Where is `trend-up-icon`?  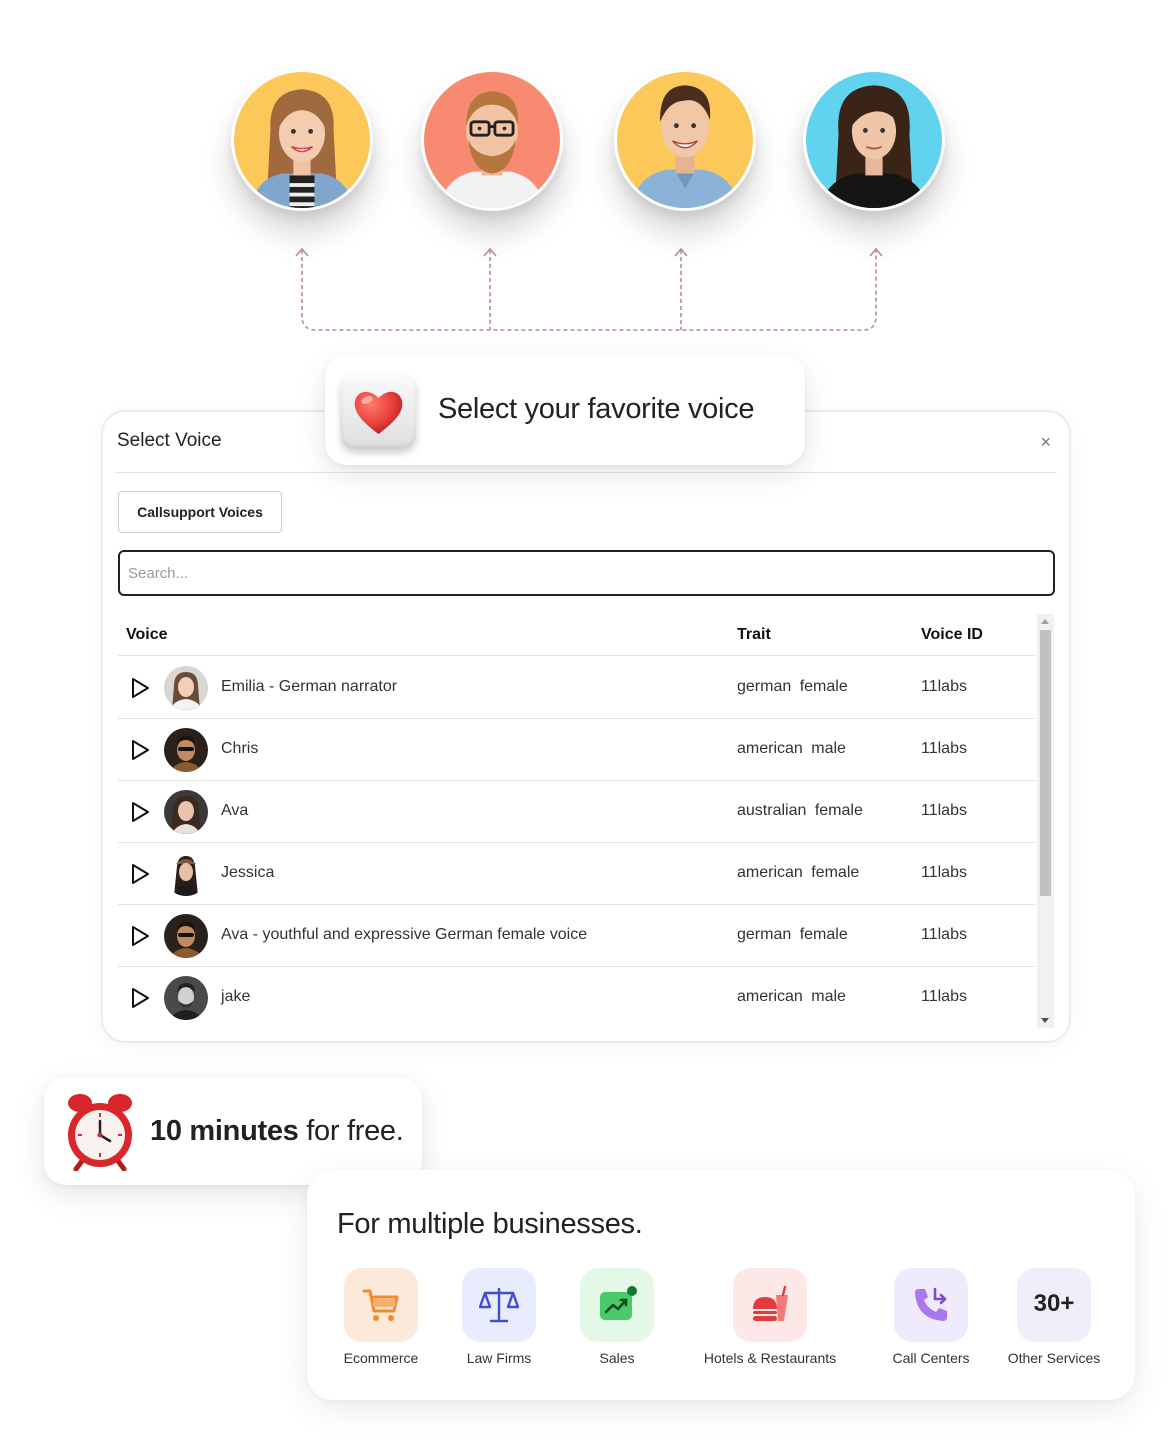
trend-up-icon is located at coordinates (618, 1303).